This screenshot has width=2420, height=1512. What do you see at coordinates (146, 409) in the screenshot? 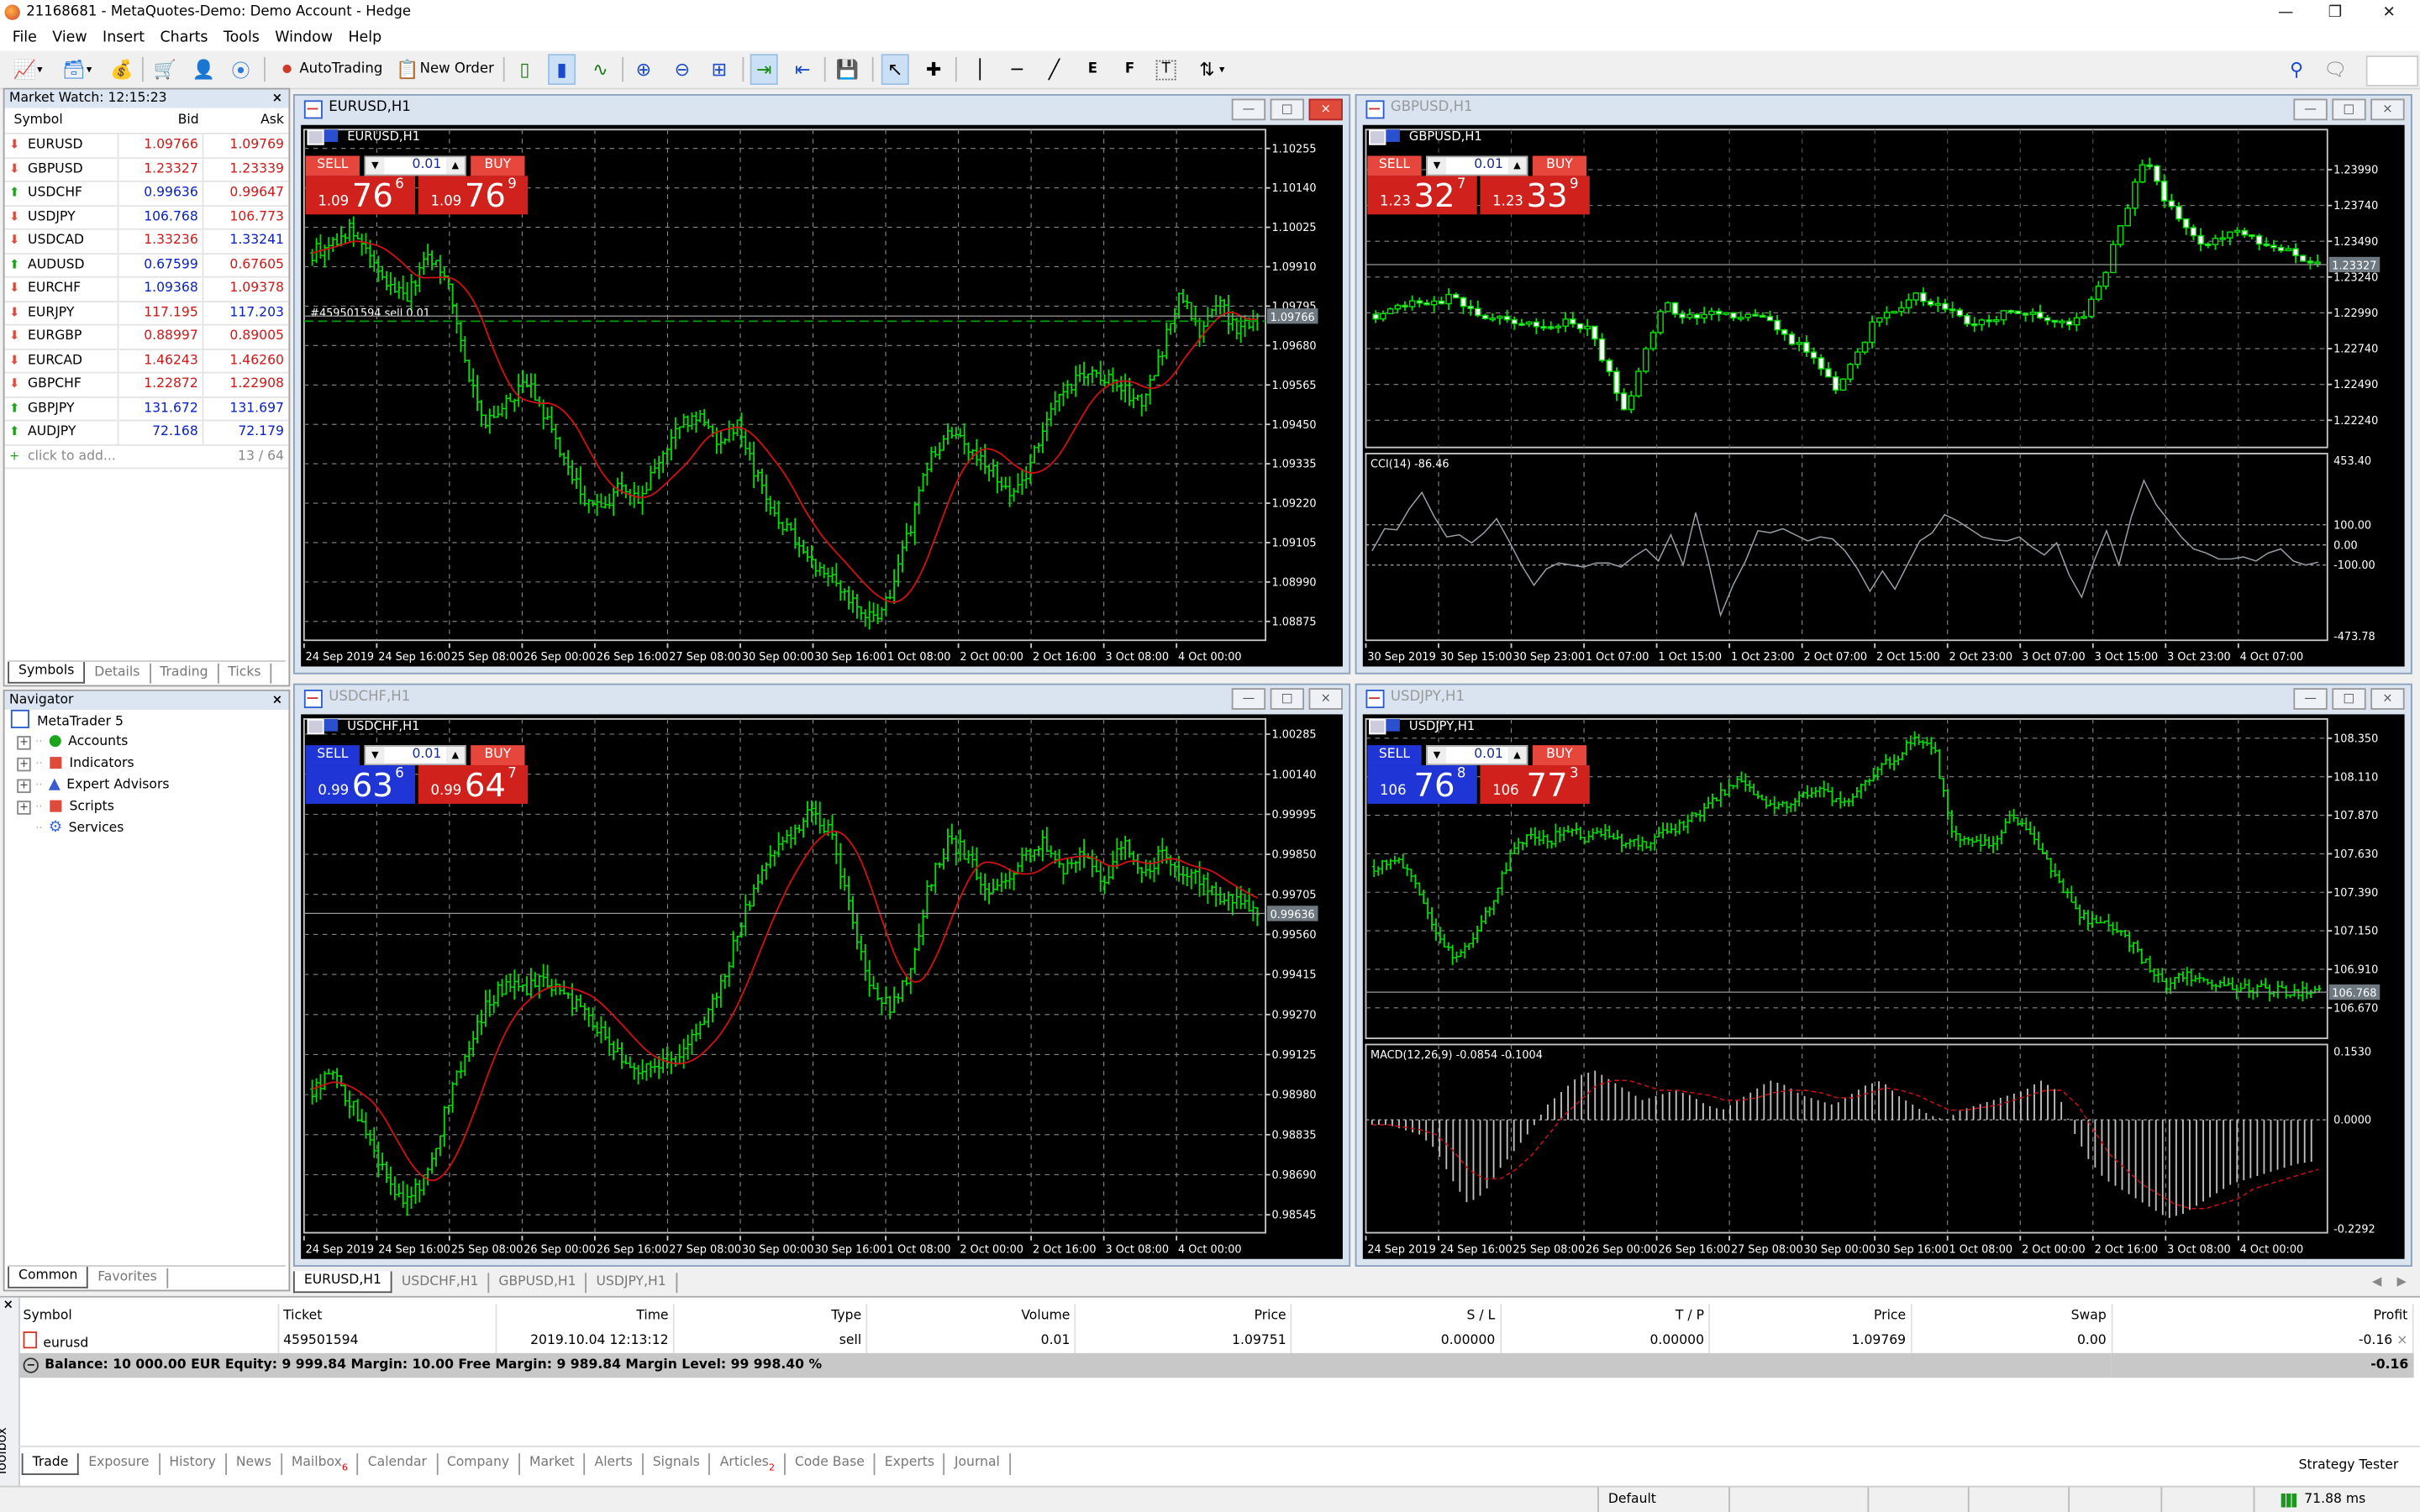
I see `market-watch-row: ⬆ GBPJPY 131.672 131.697` at bounding box center [146, 409].